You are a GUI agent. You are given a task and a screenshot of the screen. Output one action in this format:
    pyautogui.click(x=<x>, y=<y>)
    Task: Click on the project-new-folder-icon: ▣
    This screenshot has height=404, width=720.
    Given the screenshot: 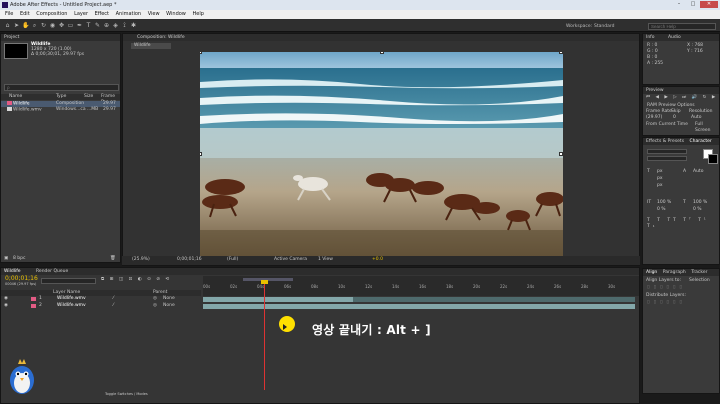 What is the action you would take?
    pyautogui.click(x=6, y=259)
    